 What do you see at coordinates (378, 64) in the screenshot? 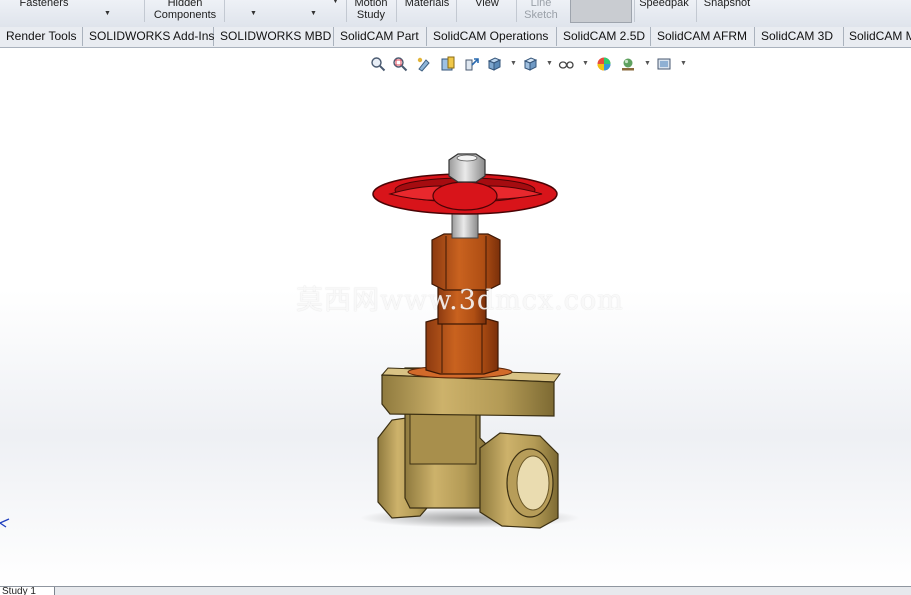
I see `zoom-to-fit-icon` at bounding box center [378, 64].